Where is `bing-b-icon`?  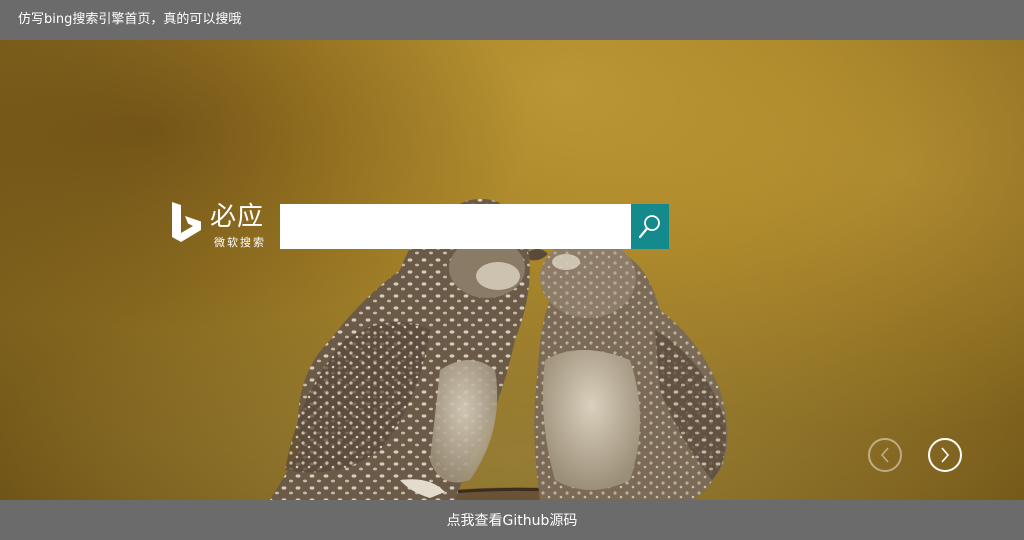 bing-b-icon is located at coordinates (186, 222).